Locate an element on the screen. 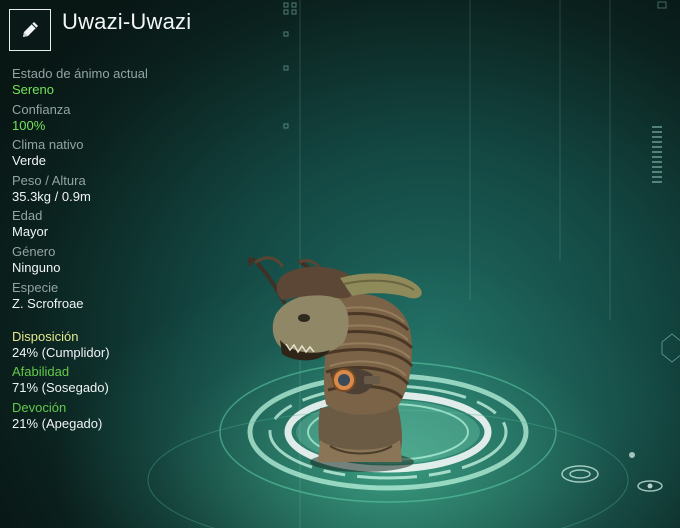 The image size is (680, 528). pencil-icon is located at coordinates (30, 29).